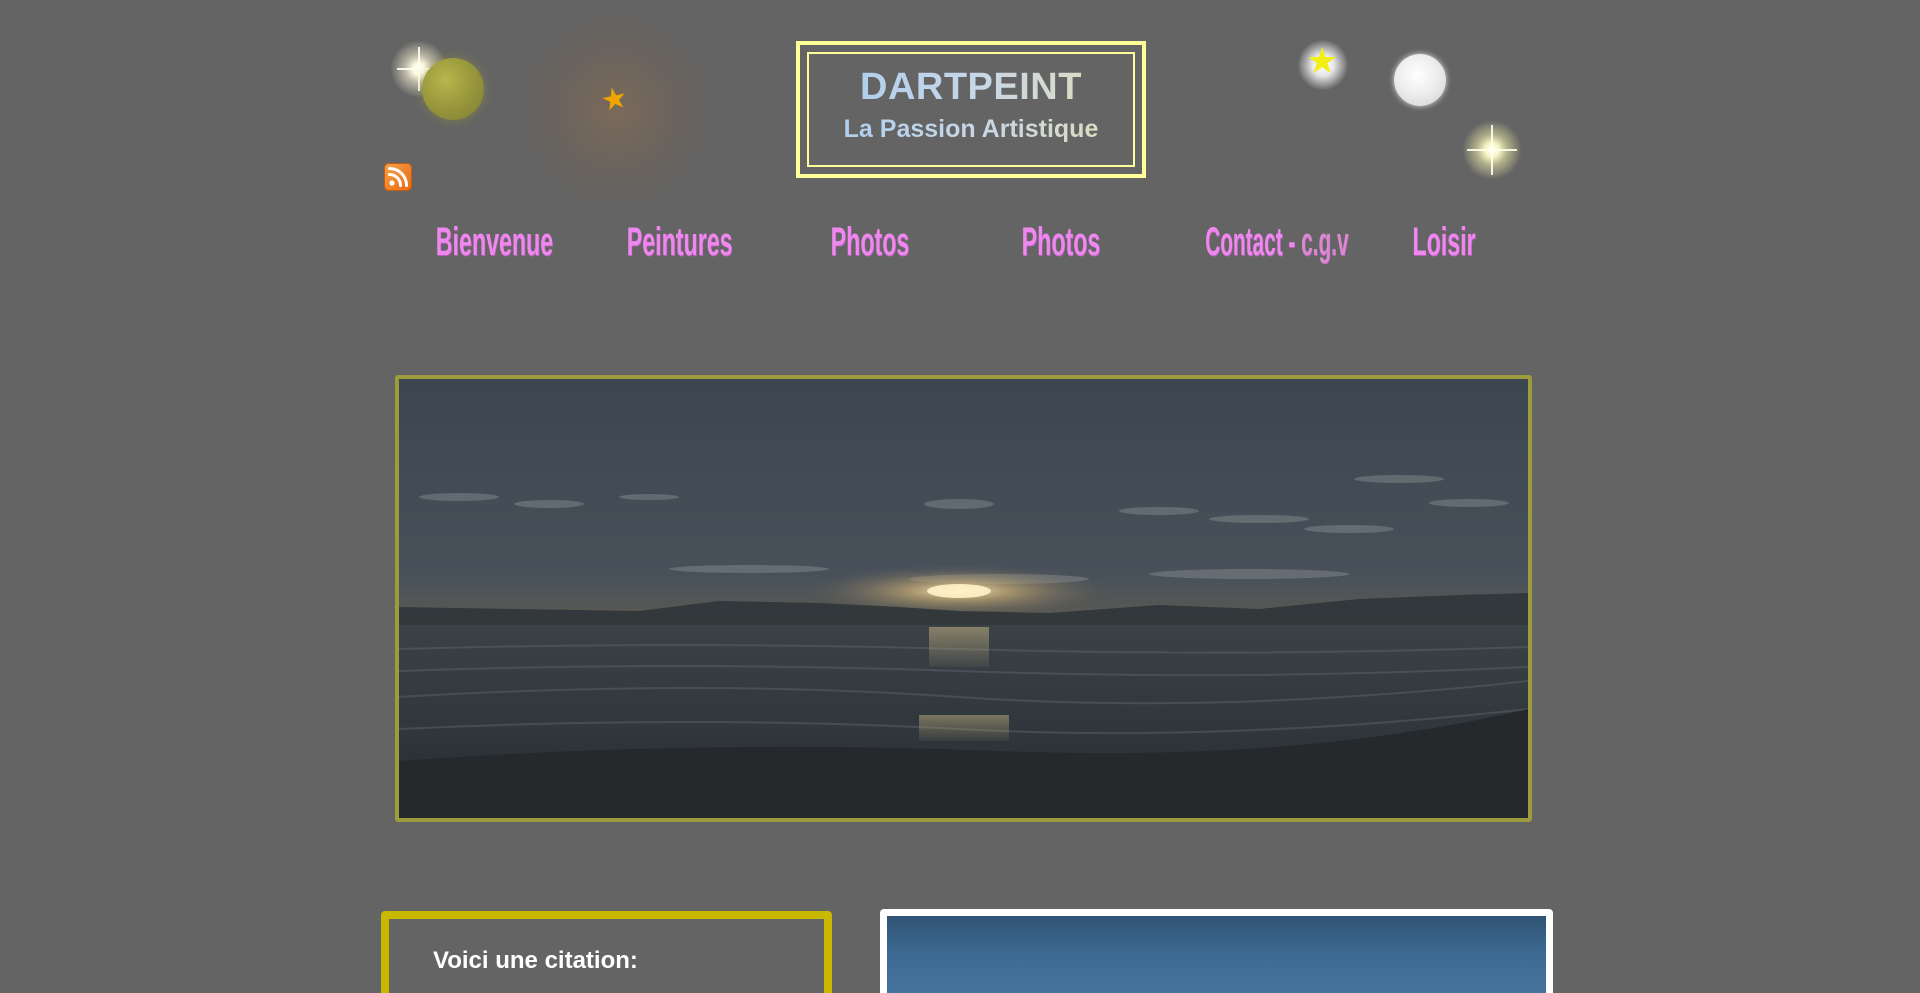 The width and height of the screenshot is (1920, 993). I want to click on nav-cgv-label: c.g.v, so click(1325, 242).